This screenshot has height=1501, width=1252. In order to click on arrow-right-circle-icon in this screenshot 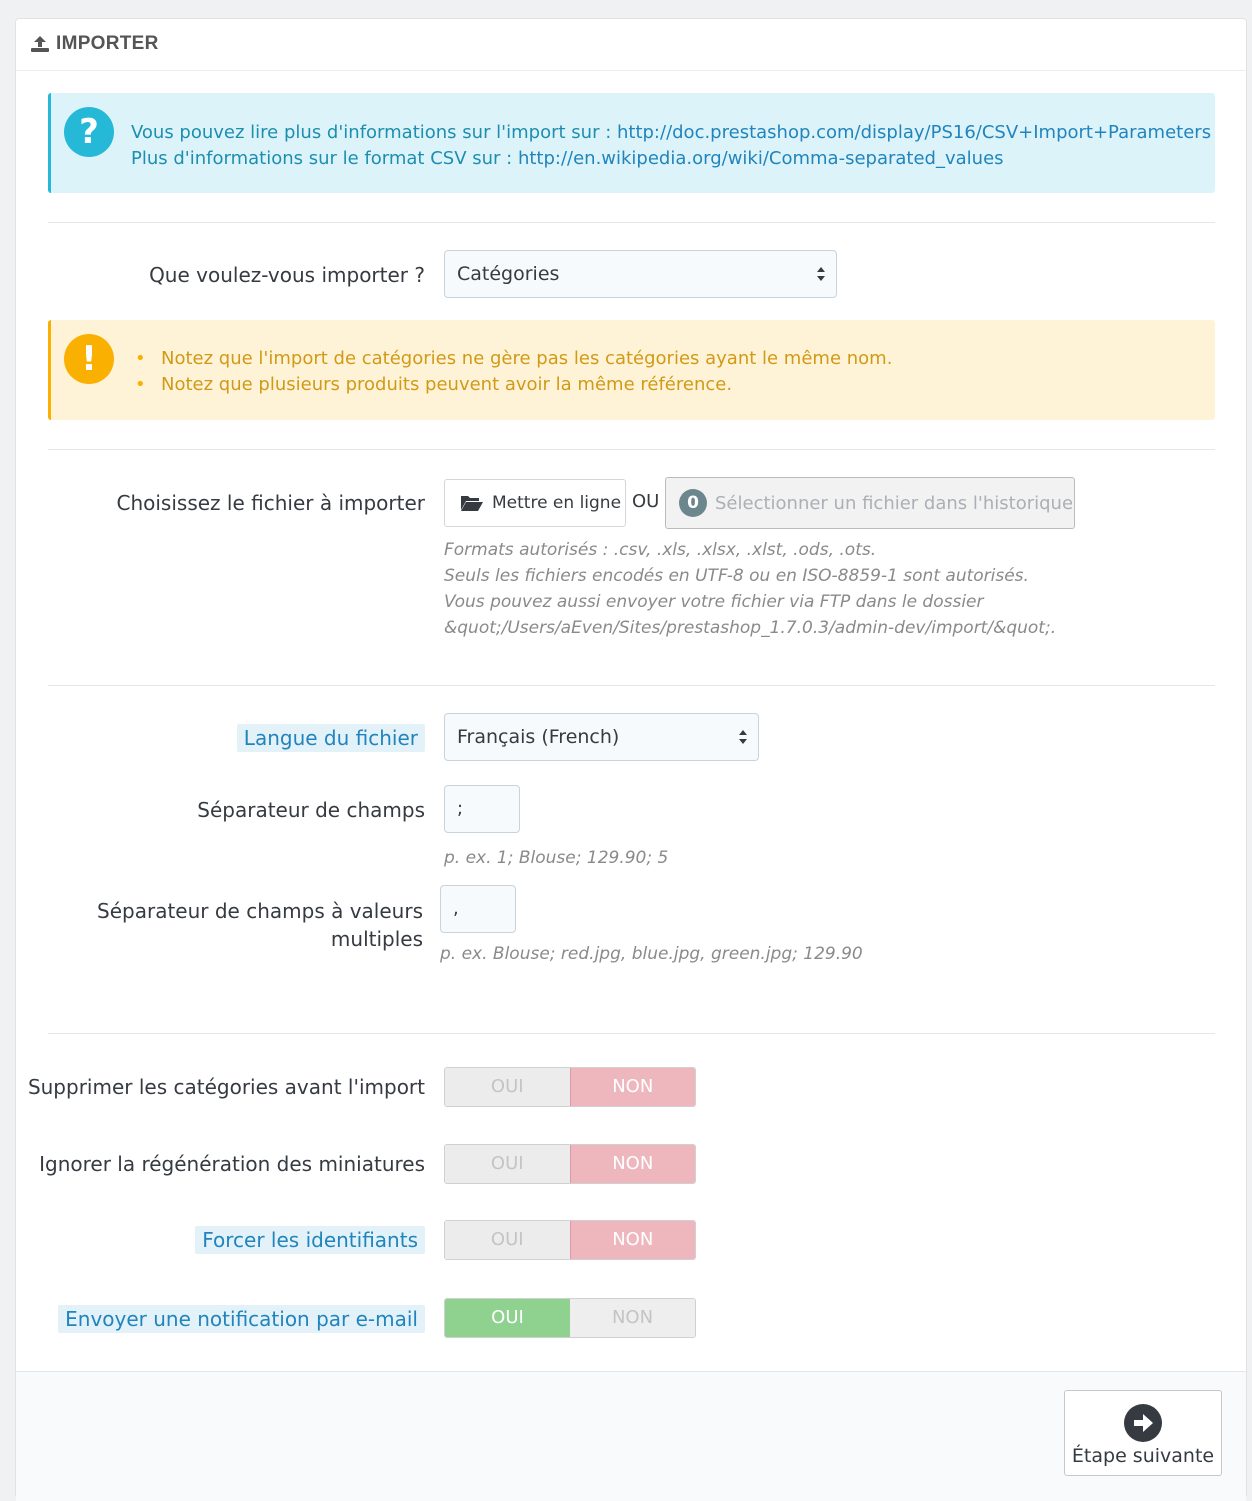, I will do `click(1143, 1423)`.